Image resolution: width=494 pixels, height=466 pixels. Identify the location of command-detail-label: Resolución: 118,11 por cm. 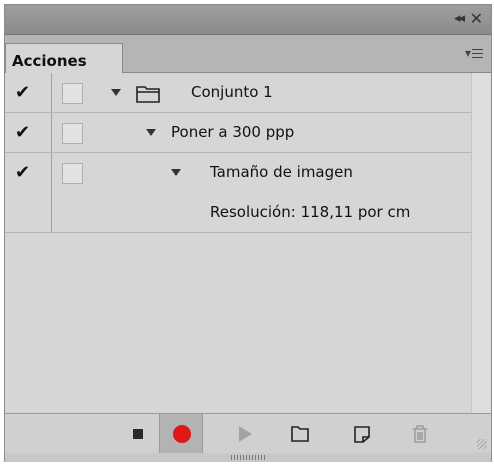
(310, 212).